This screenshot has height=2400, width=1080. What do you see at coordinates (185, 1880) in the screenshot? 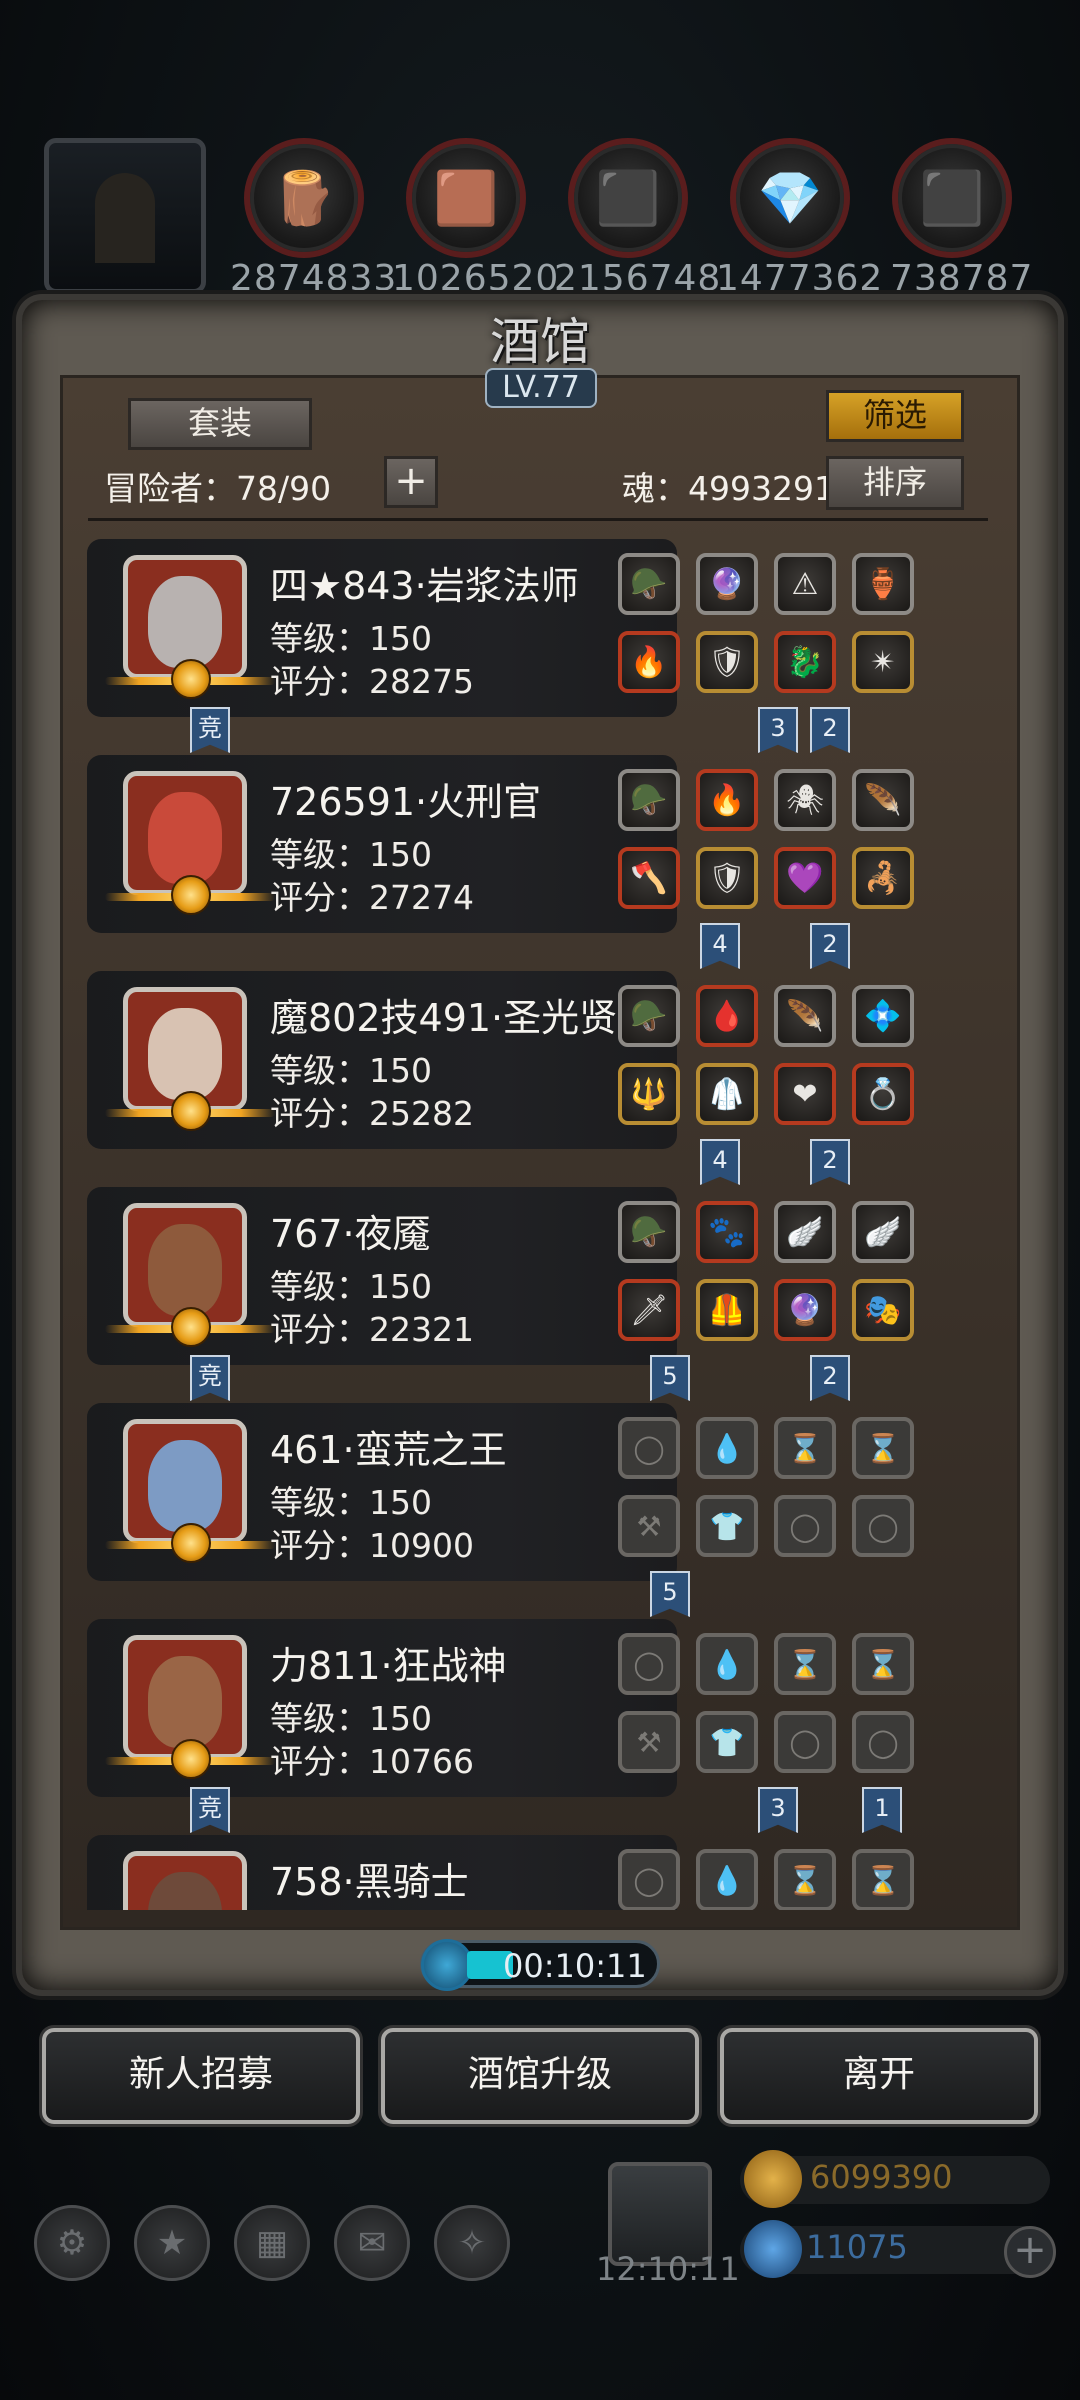
I see `hero-portrait` at bounding box center [185, 1880].